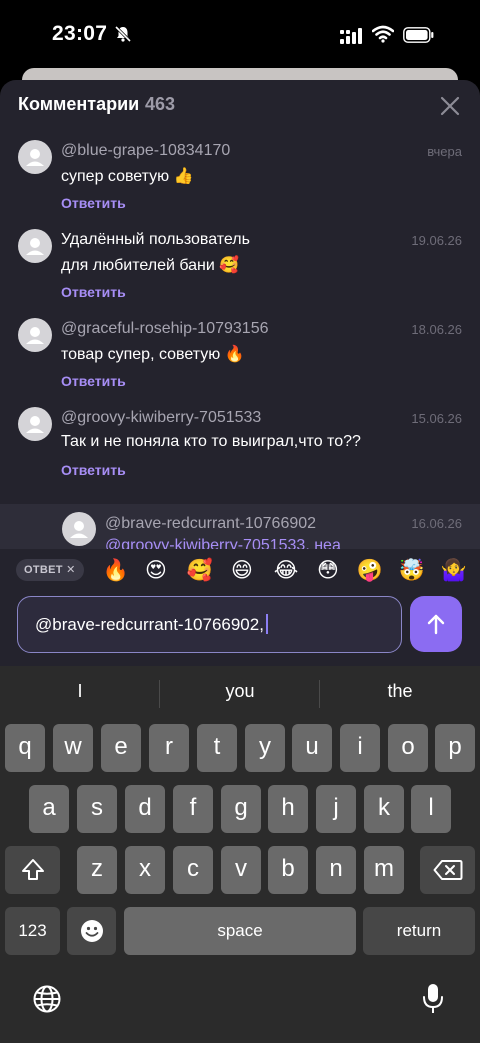 This screenshot has height=1043, width=480. Describe the element at coordinates (312, 748) in the screenshot. I see `key-u: u` at that location.